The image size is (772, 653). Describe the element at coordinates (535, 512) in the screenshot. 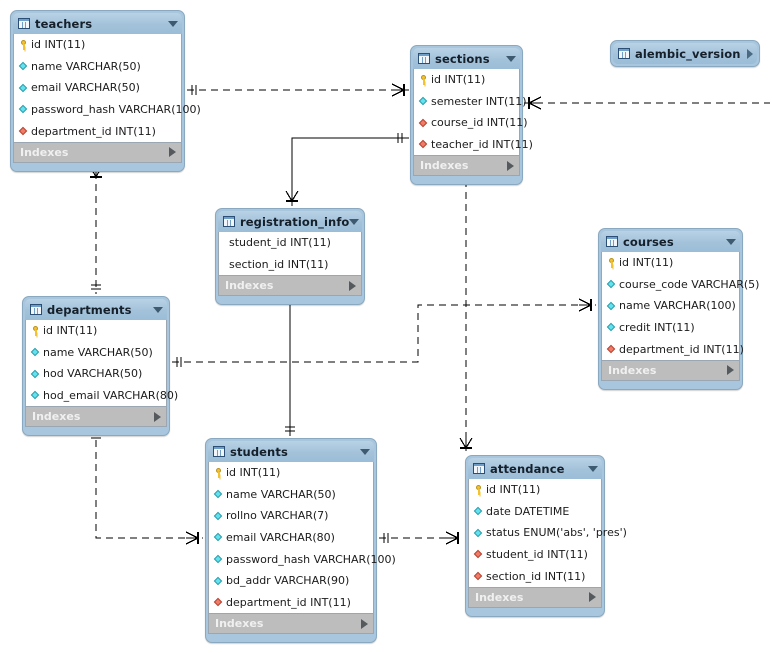

I see `column-row: date DATETIME` at that location.